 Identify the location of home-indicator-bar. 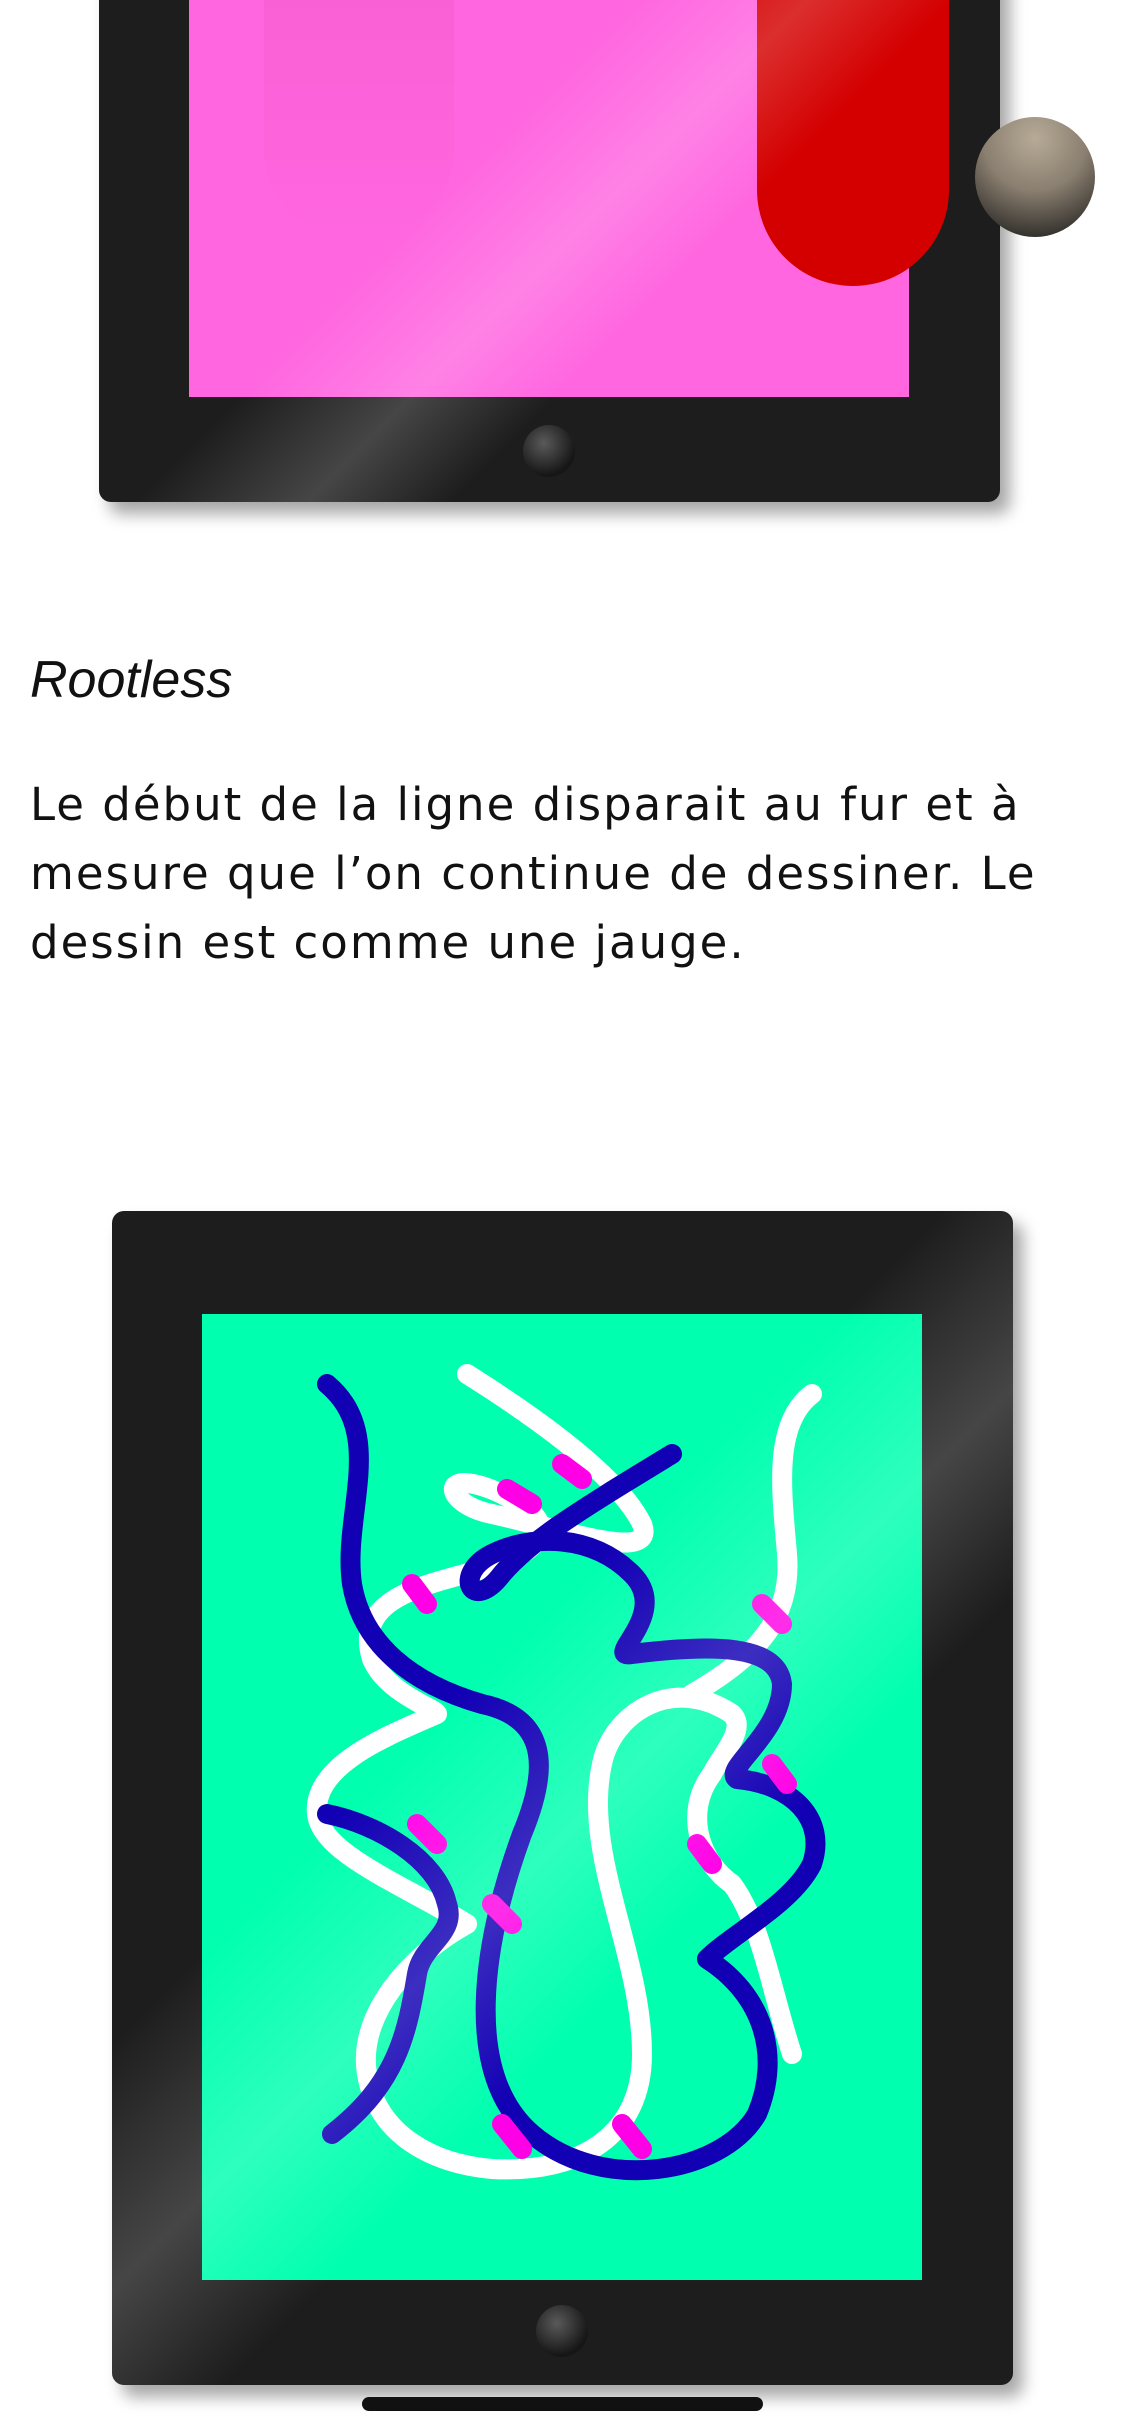
(562, 2404).